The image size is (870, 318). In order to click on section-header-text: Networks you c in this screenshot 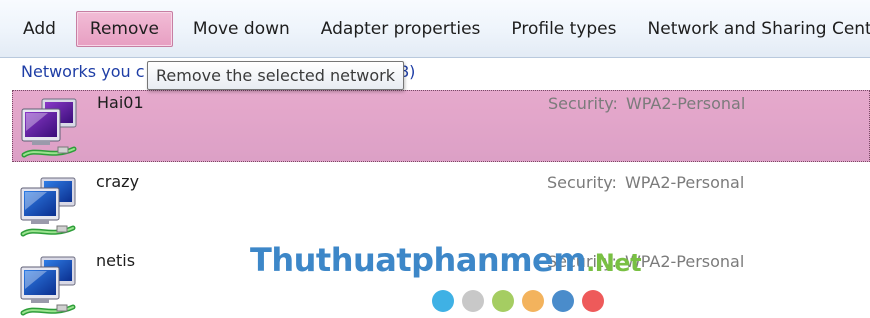, I will do `click(83, 71)`.